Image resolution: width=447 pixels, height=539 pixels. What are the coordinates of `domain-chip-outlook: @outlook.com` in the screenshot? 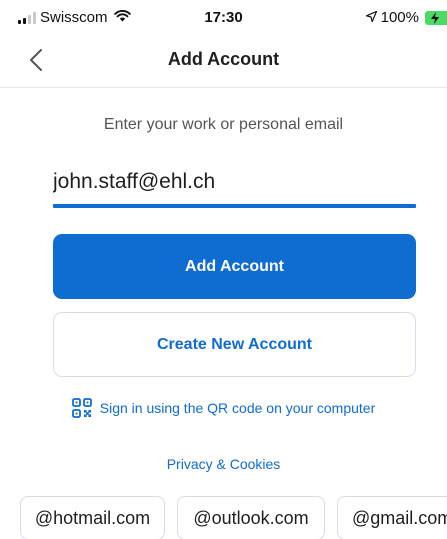 It's located at (251, 517).